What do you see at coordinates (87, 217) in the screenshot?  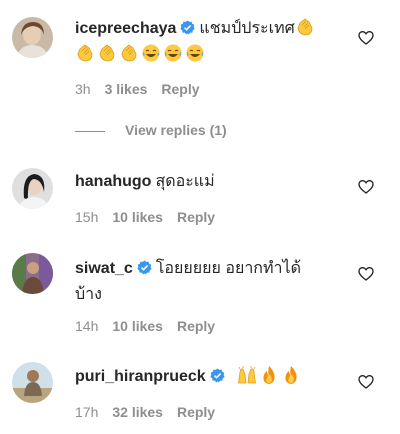 I see `timestamp: 15h` at bounding box center [87, 217].